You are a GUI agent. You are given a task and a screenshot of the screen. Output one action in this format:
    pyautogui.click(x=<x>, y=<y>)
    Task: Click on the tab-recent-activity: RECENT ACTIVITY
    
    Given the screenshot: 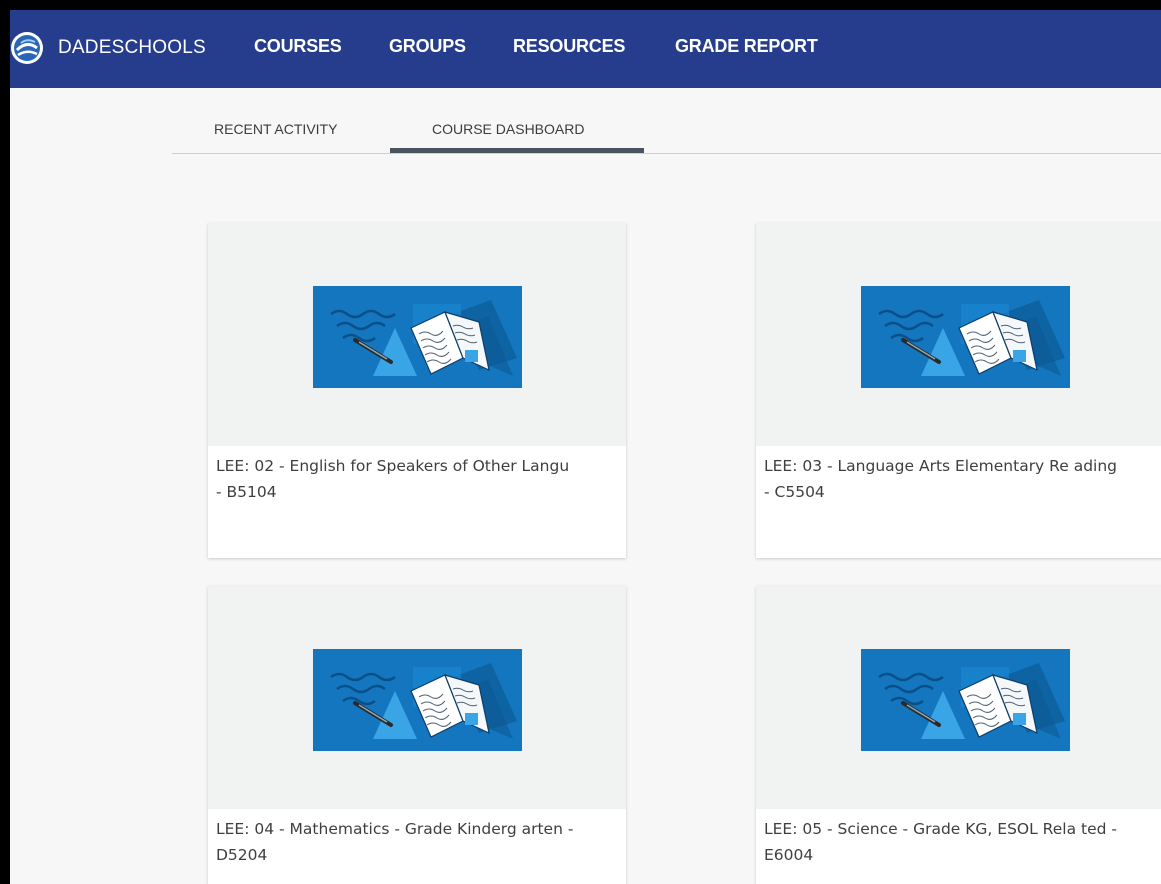 What is the action you would take?
    pyautogui.click(x=275, y=129)
    